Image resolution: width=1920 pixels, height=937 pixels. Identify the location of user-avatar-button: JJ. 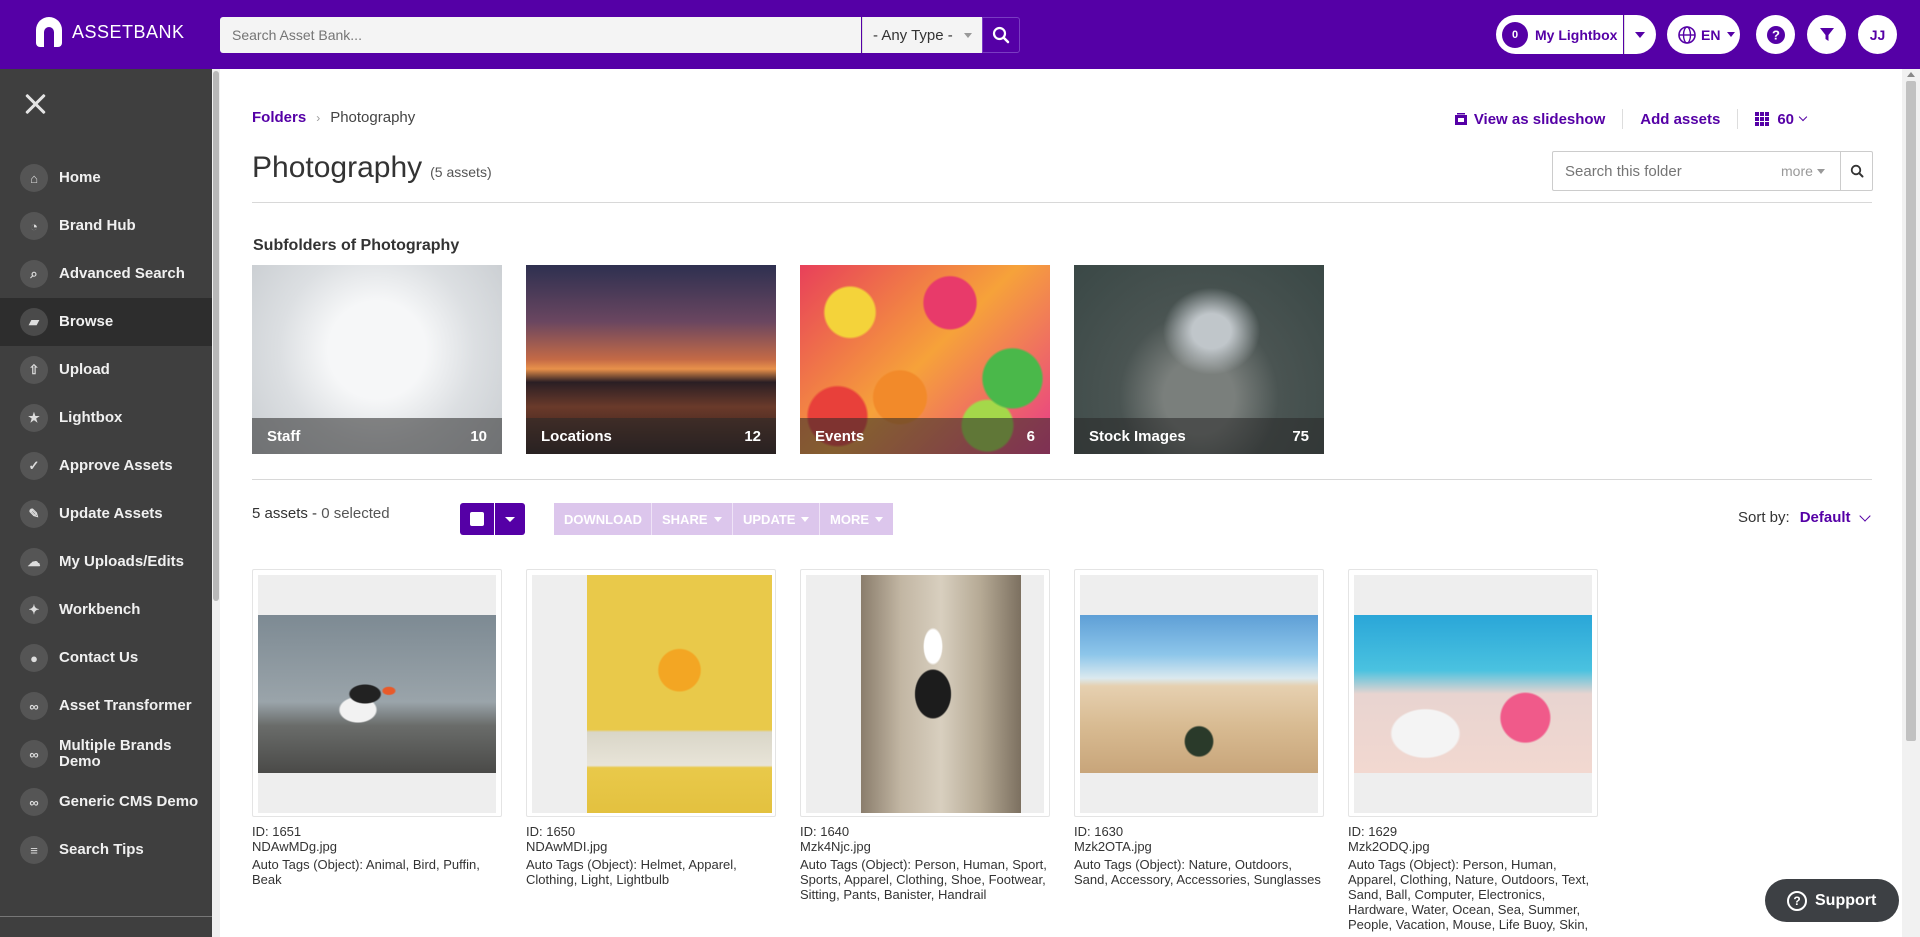
(1877, 34).